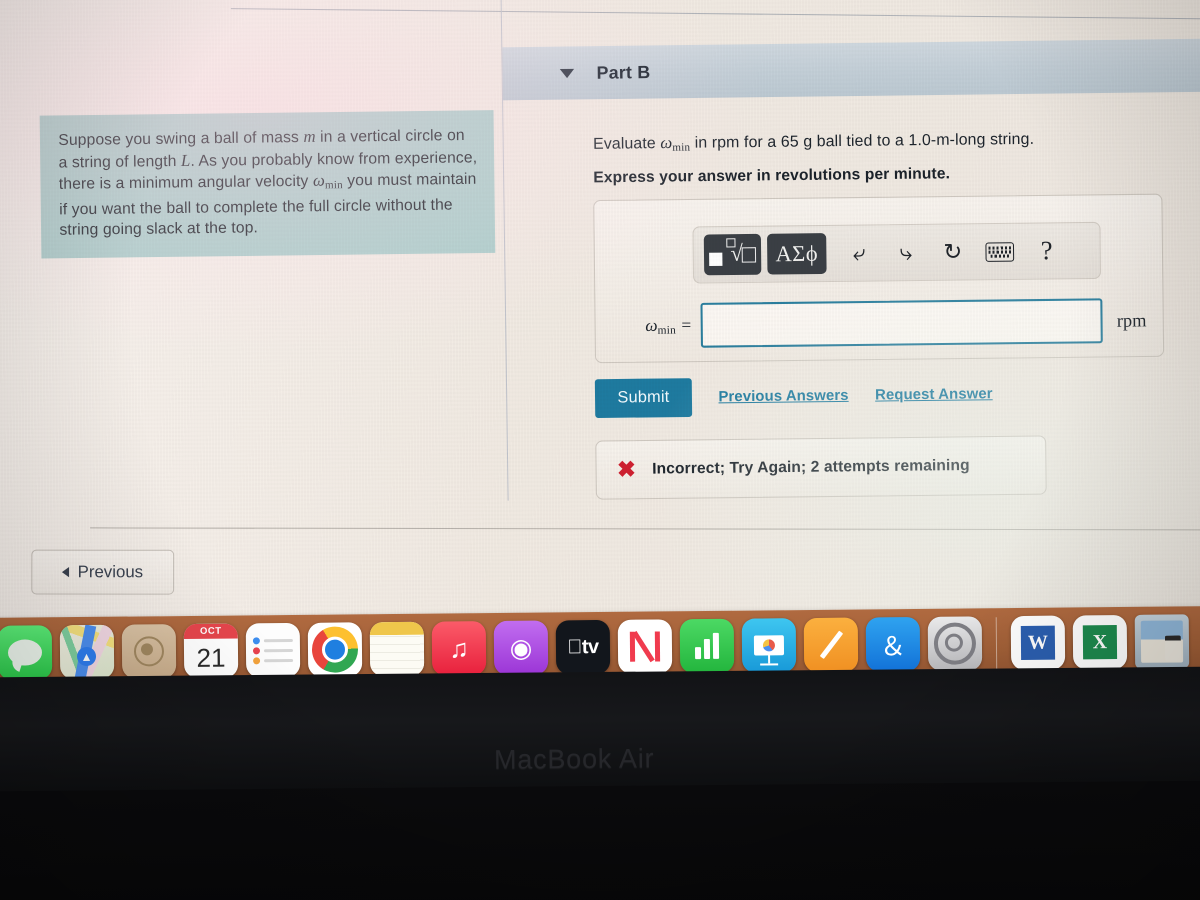  Describe the element at coordinates (643, 398) in the screenshot. I see `submit-button: Submit` at that location.